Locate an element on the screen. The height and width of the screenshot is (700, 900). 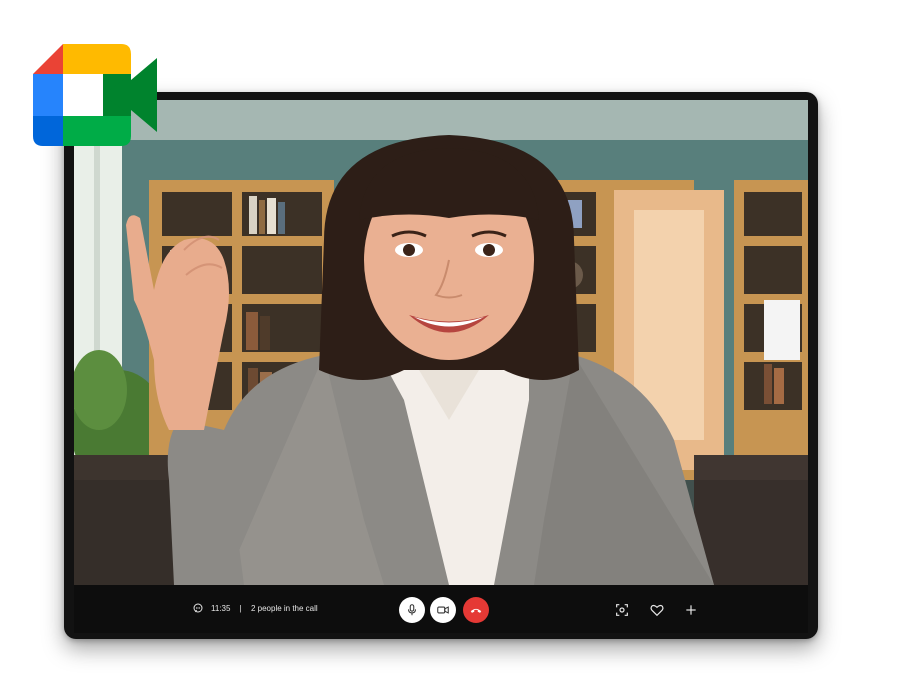
camera-button is located at coordinates (443, 610).